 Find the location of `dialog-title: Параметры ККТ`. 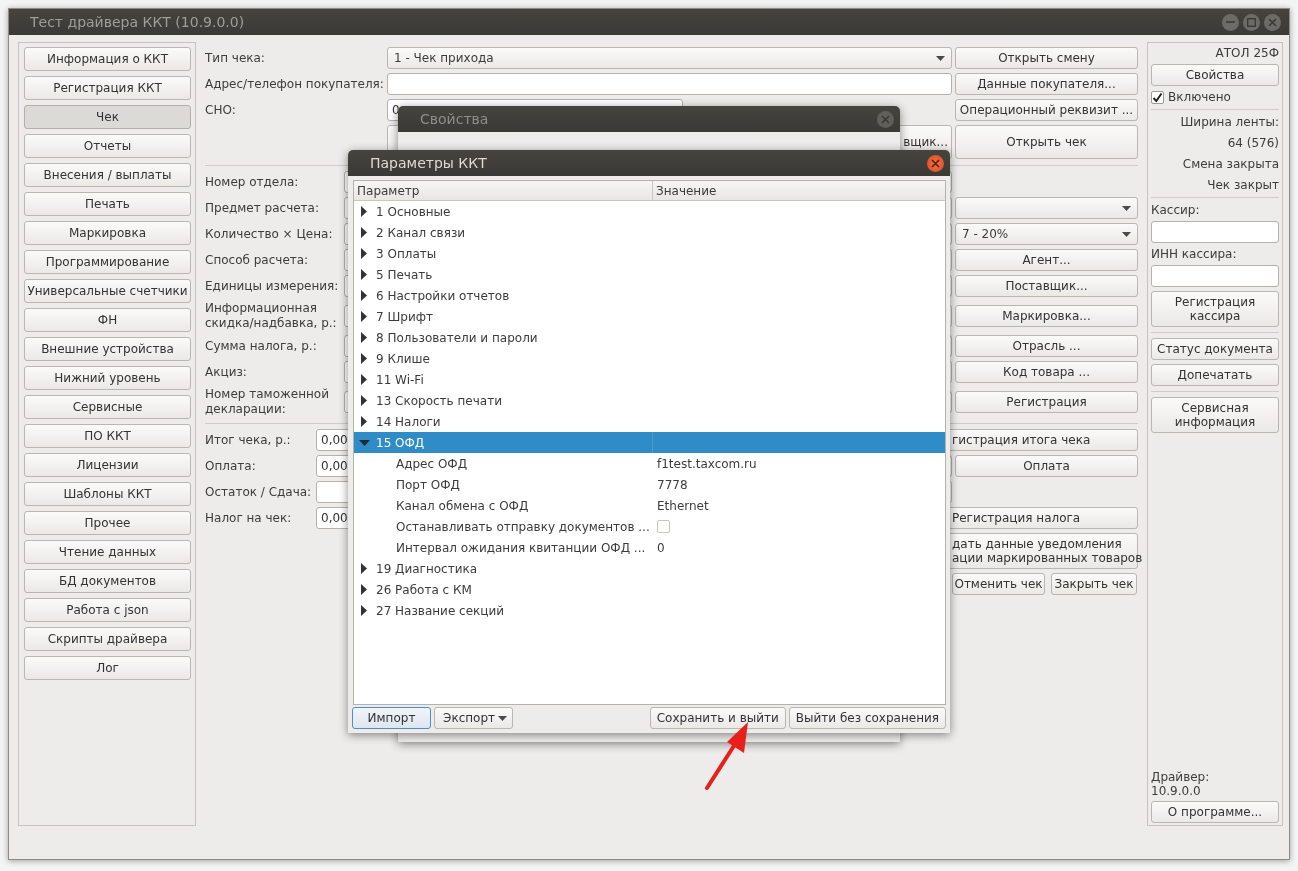

dialog-title: Параметры ККТ is located at coordinates (429, 163).